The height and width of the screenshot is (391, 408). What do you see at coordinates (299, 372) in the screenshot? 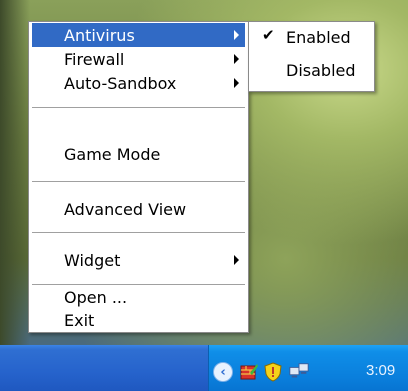
I see `network-connection-icon` at bounding box center [299, 372].